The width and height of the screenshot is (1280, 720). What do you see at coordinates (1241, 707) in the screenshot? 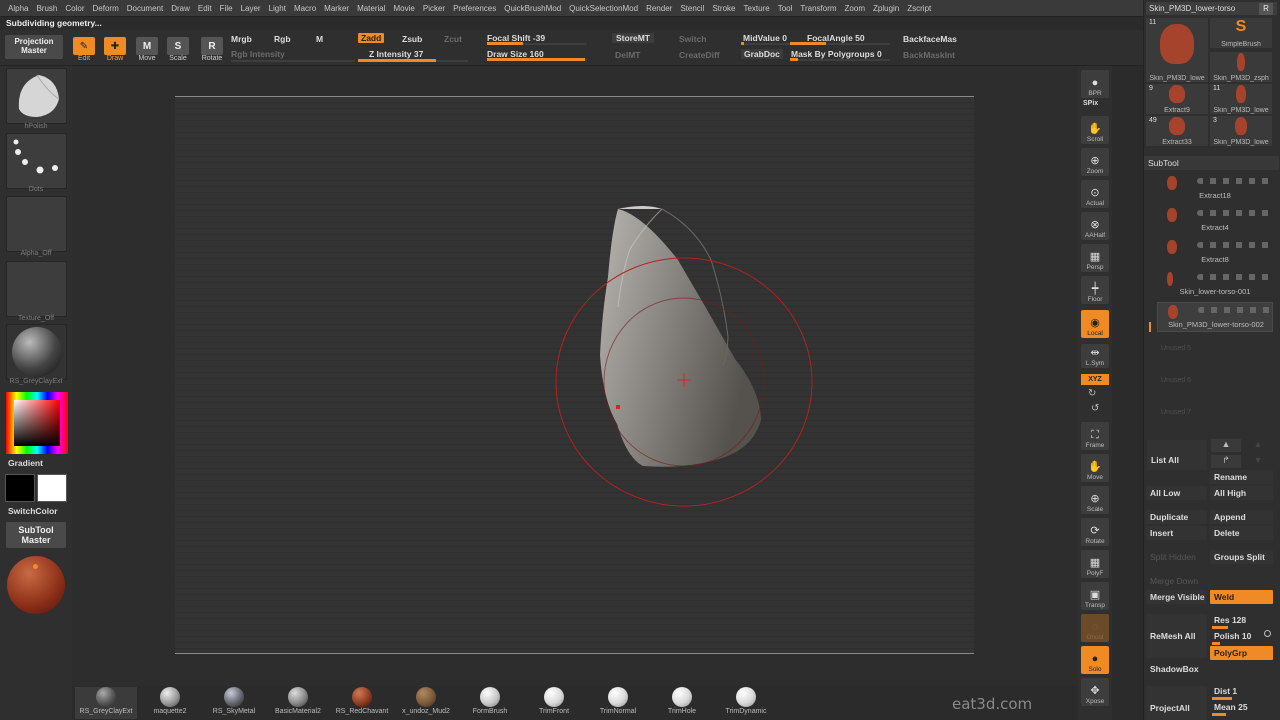
I see `mean-slider: Mean 25` at bounding box center [1241, 707].